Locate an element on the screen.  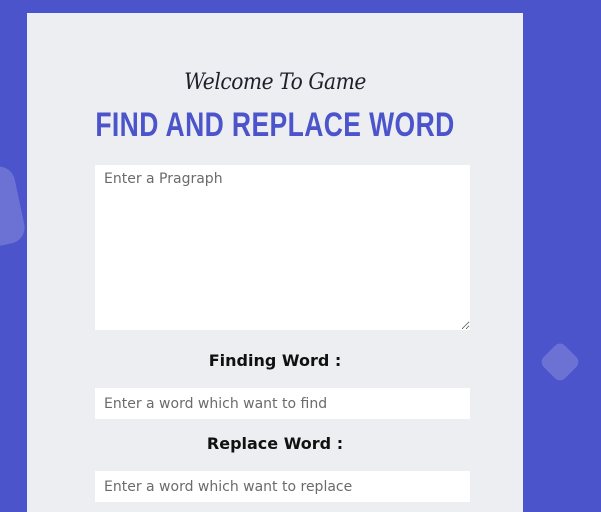
decorative-shape-right is located at coordinates (560, 362).